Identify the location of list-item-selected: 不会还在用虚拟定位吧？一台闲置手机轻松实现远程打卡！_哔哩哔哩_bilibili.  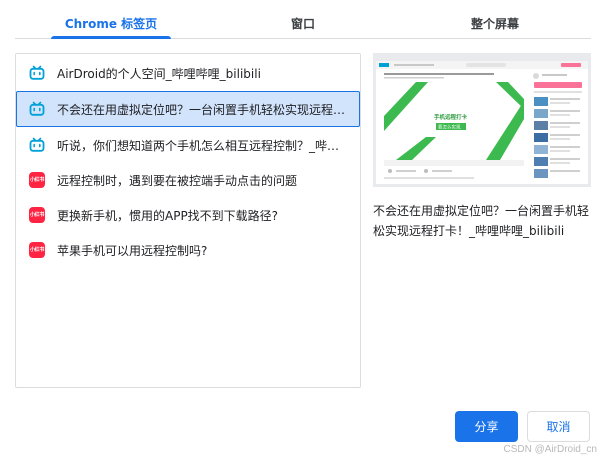
(188, 109).